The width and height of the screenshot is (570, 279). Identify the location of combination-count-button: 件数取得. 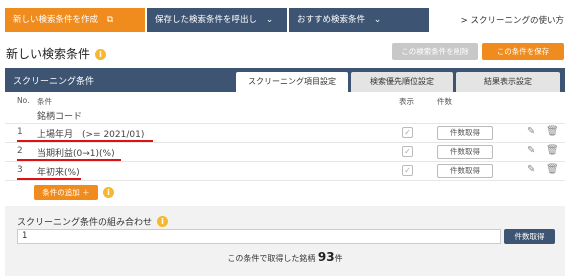
(529, 236).